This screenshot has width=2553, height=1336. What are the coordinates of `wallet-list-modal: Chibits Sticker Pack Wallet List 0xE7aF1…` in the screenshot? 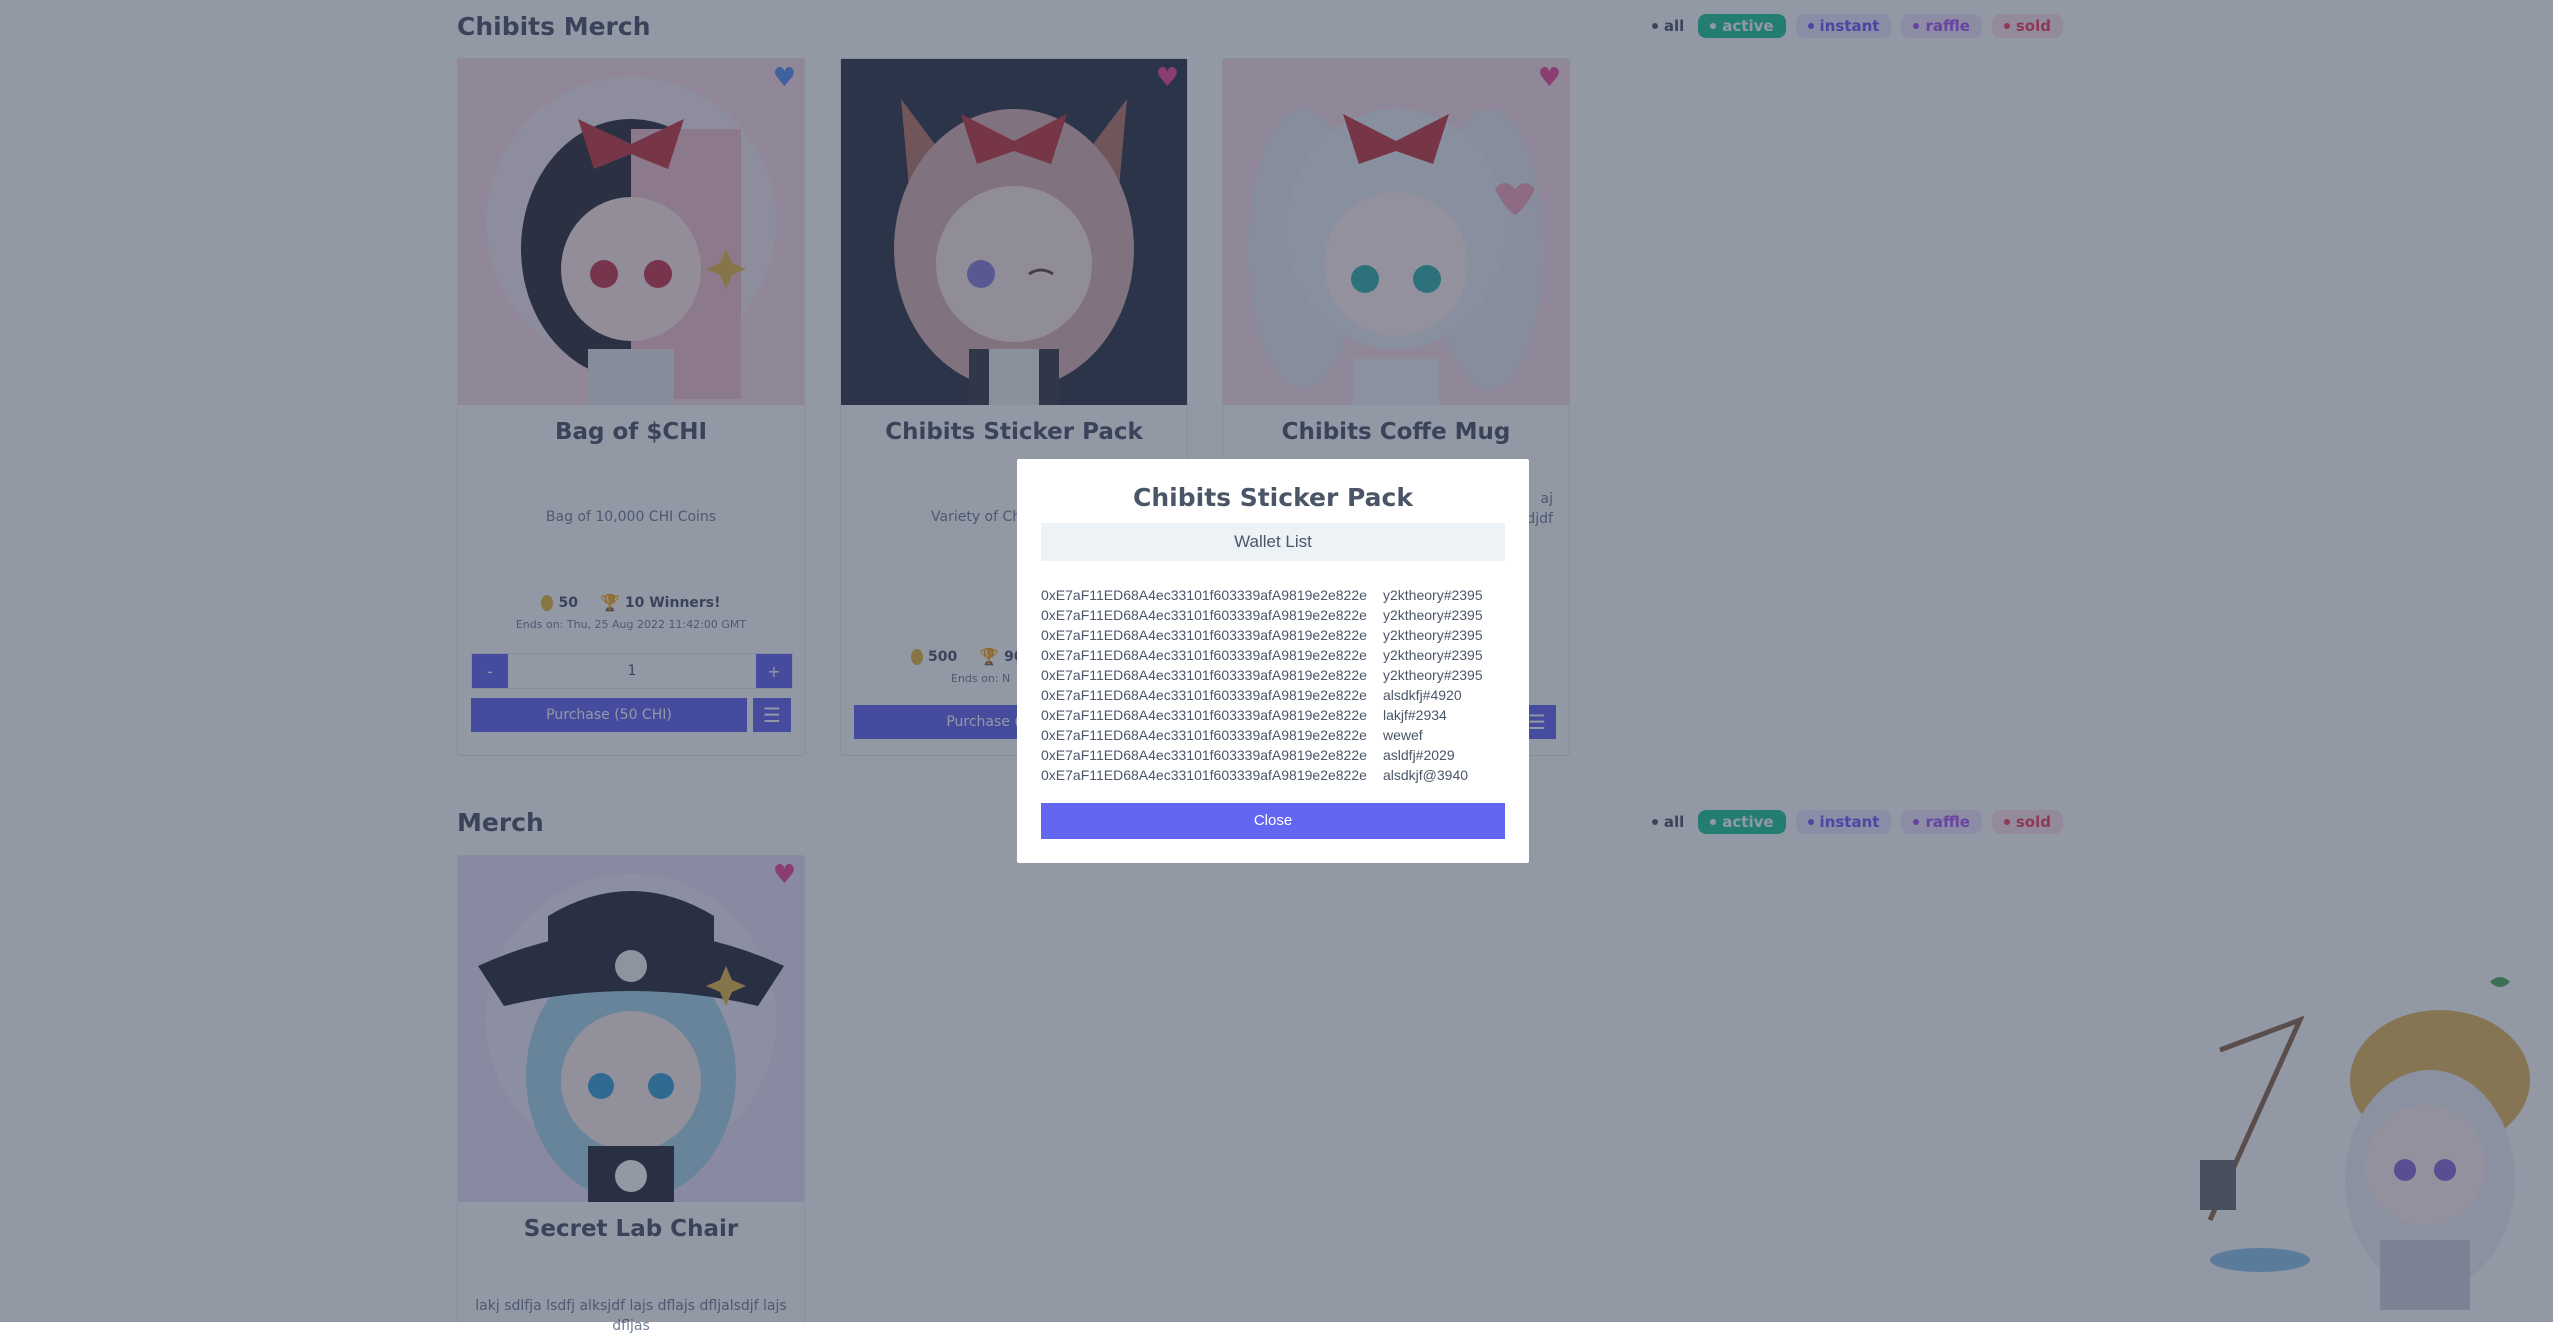 It's located at (1273, 661).